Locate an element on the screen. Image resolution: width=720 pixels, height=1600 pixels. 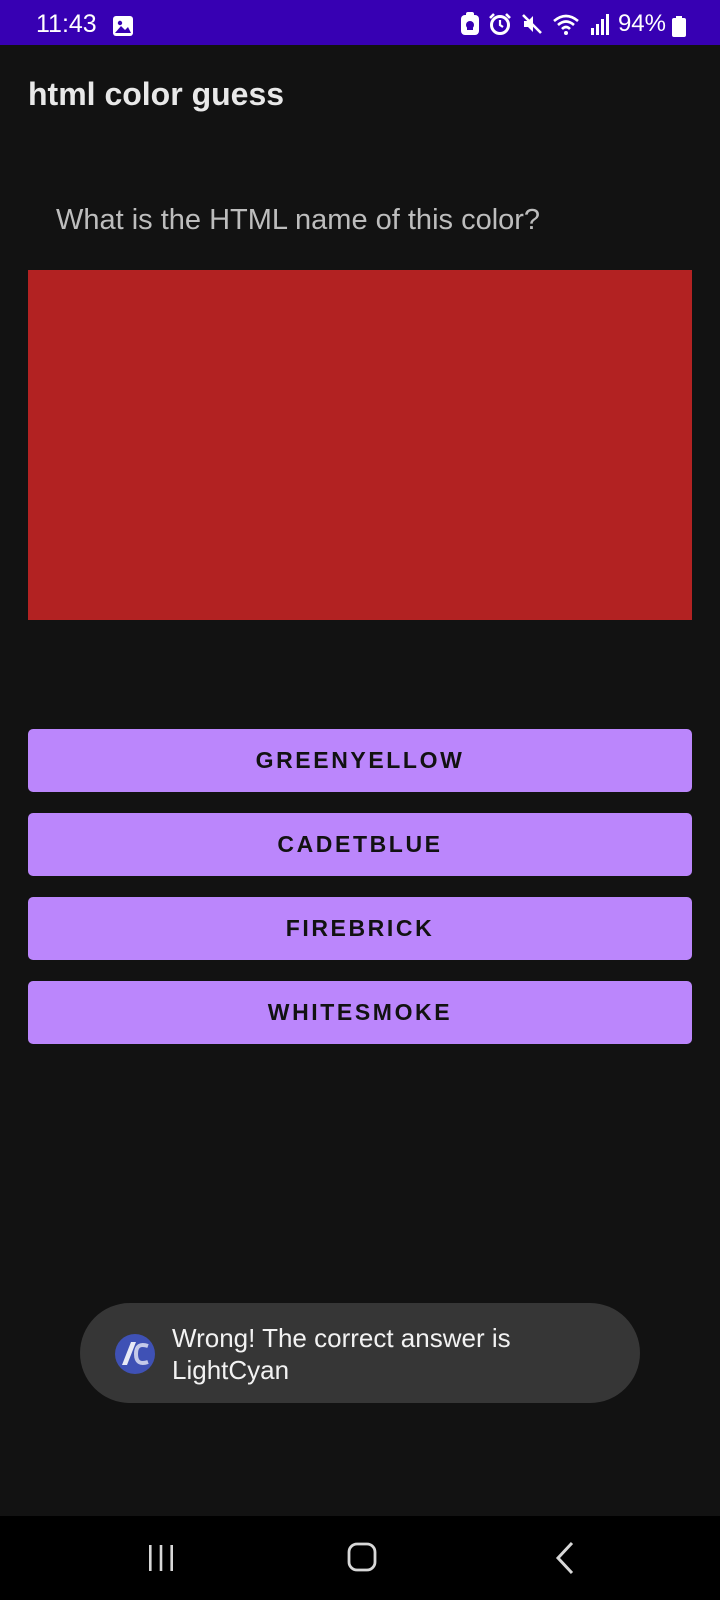
alarm-icon is located at coordinates (500, 24).